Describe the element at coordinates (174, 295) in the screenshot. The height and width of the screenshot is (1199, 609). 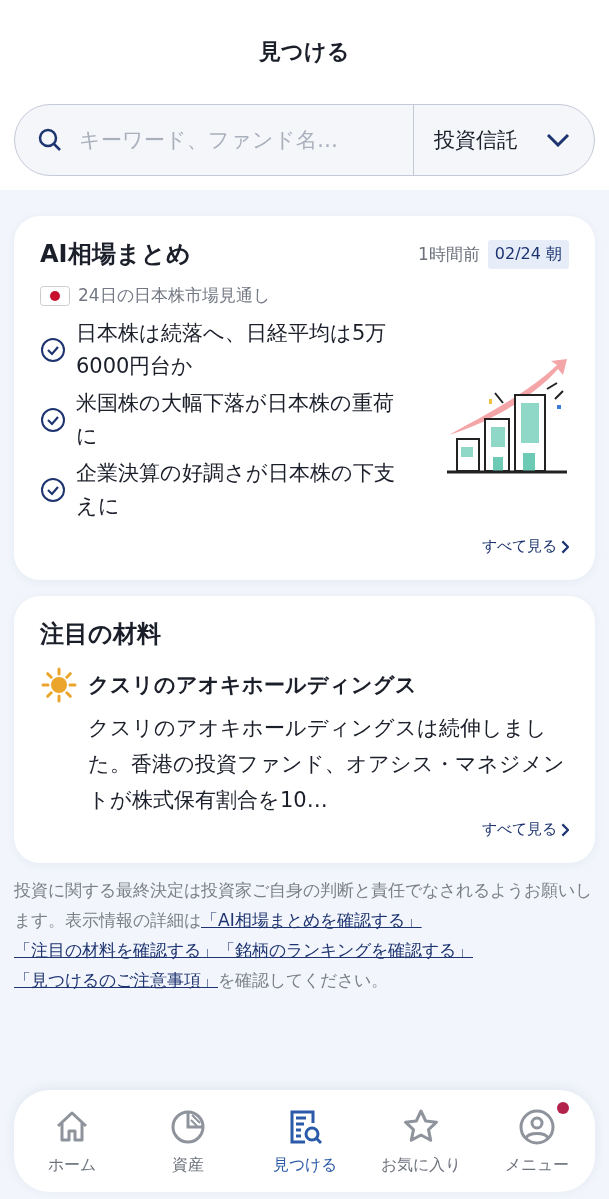
I see `market-subtitle: 24日の日本株市場見通し` at that location.